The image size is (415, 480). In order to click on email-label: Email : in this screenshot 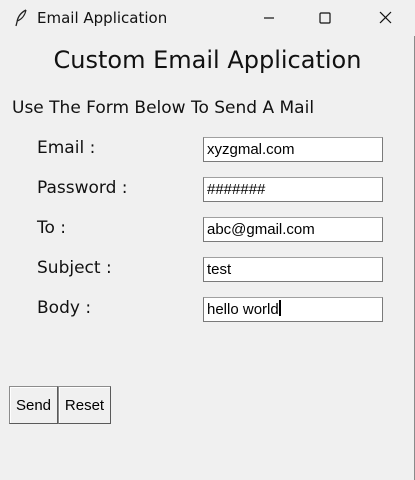, I will do `click(66, 148)`.